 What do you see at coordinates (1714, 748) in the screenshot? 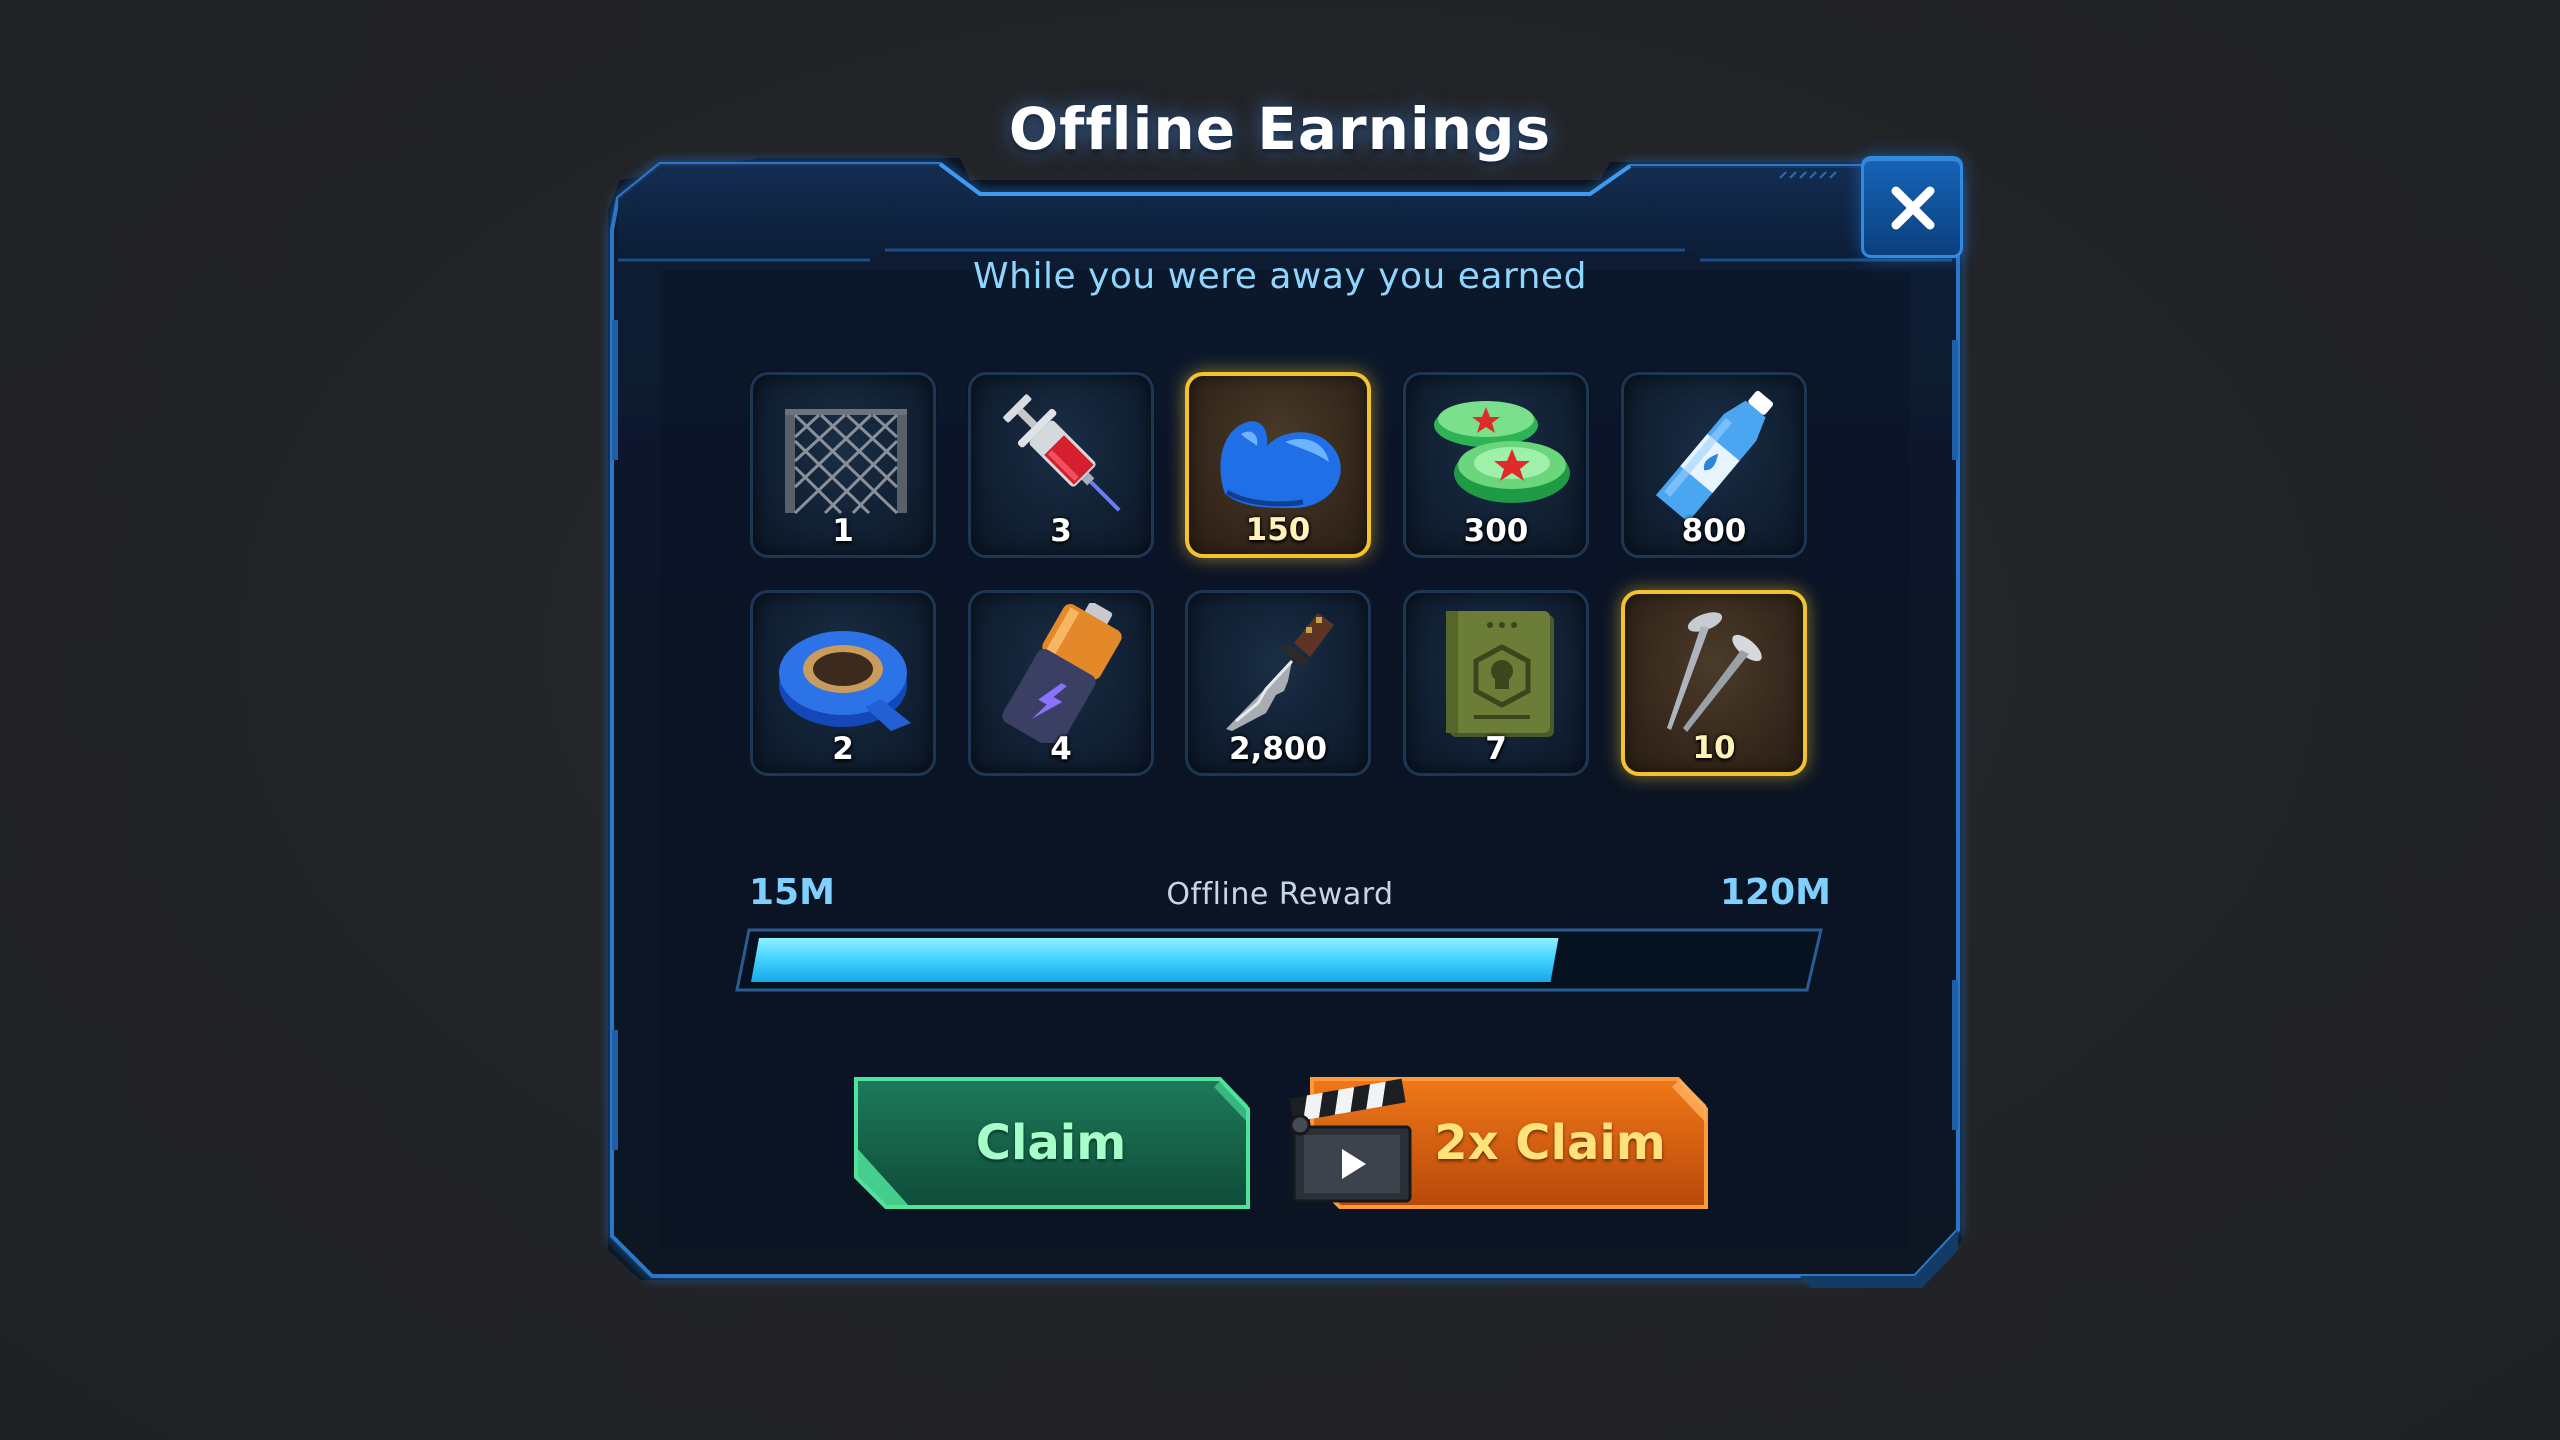
I see `reward-quantity: 10` at bounding box center [1714, 748].